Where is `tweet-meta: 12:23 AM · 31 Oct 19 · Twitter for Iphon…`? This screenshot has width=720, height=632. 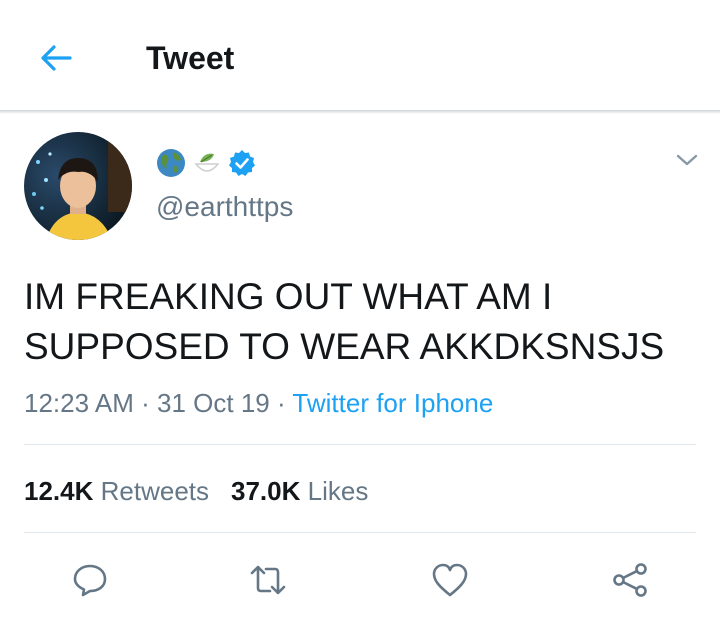
tweet-meta: 12:23 AM · 31 Oct 19 · Twitter for Iphon… is located at coordinates (258, 403).